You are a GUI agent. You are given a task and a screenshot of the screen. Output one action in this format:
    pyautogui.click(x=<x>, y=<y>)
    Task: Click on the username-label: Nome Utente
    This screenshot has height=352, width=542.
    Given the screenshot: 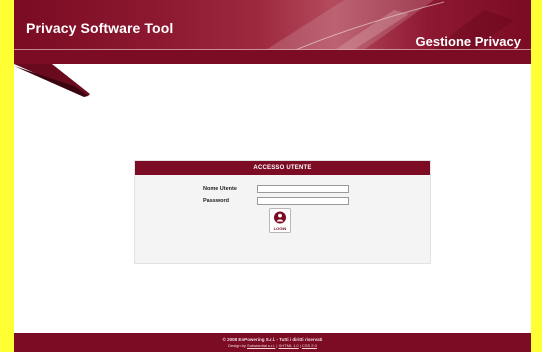 What is the action you would take?
    pyautogui.click(x=220, y=189)
    